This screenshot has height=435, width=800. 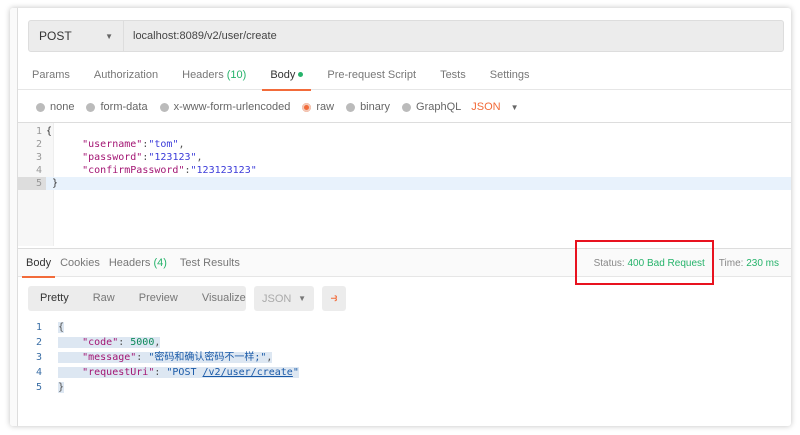 I want to click on method-select: POST ▼, so click(x=76, y=36).